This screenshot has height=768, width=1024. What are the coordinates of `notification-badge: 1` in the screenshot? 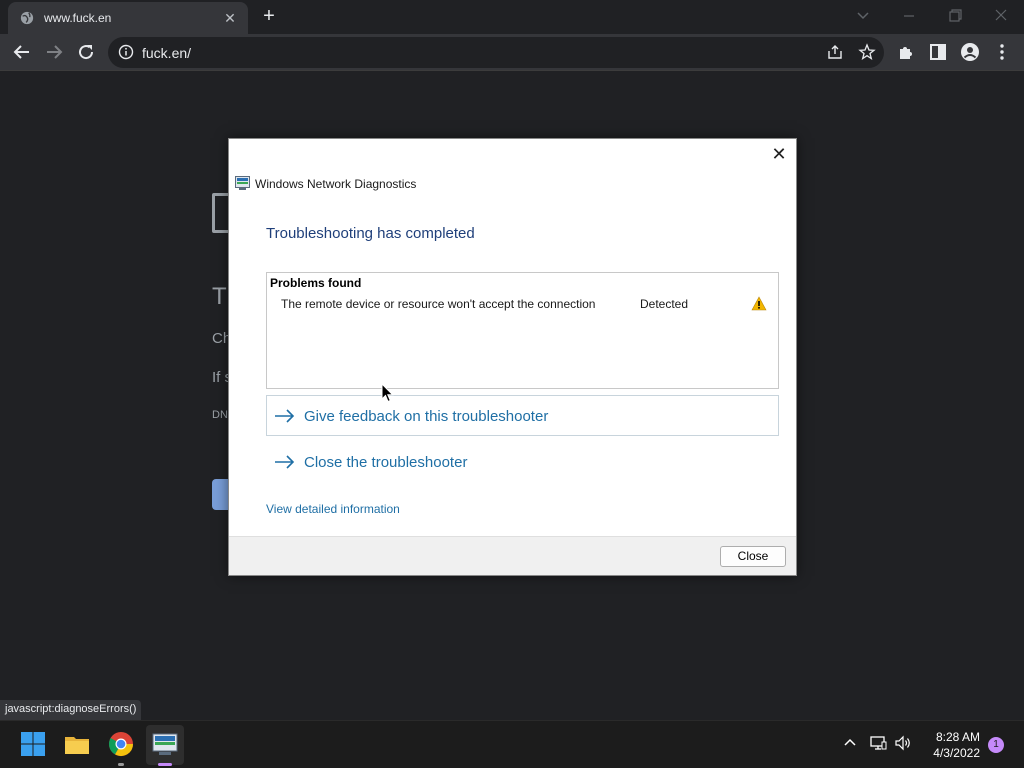 It's located at (996, 745).